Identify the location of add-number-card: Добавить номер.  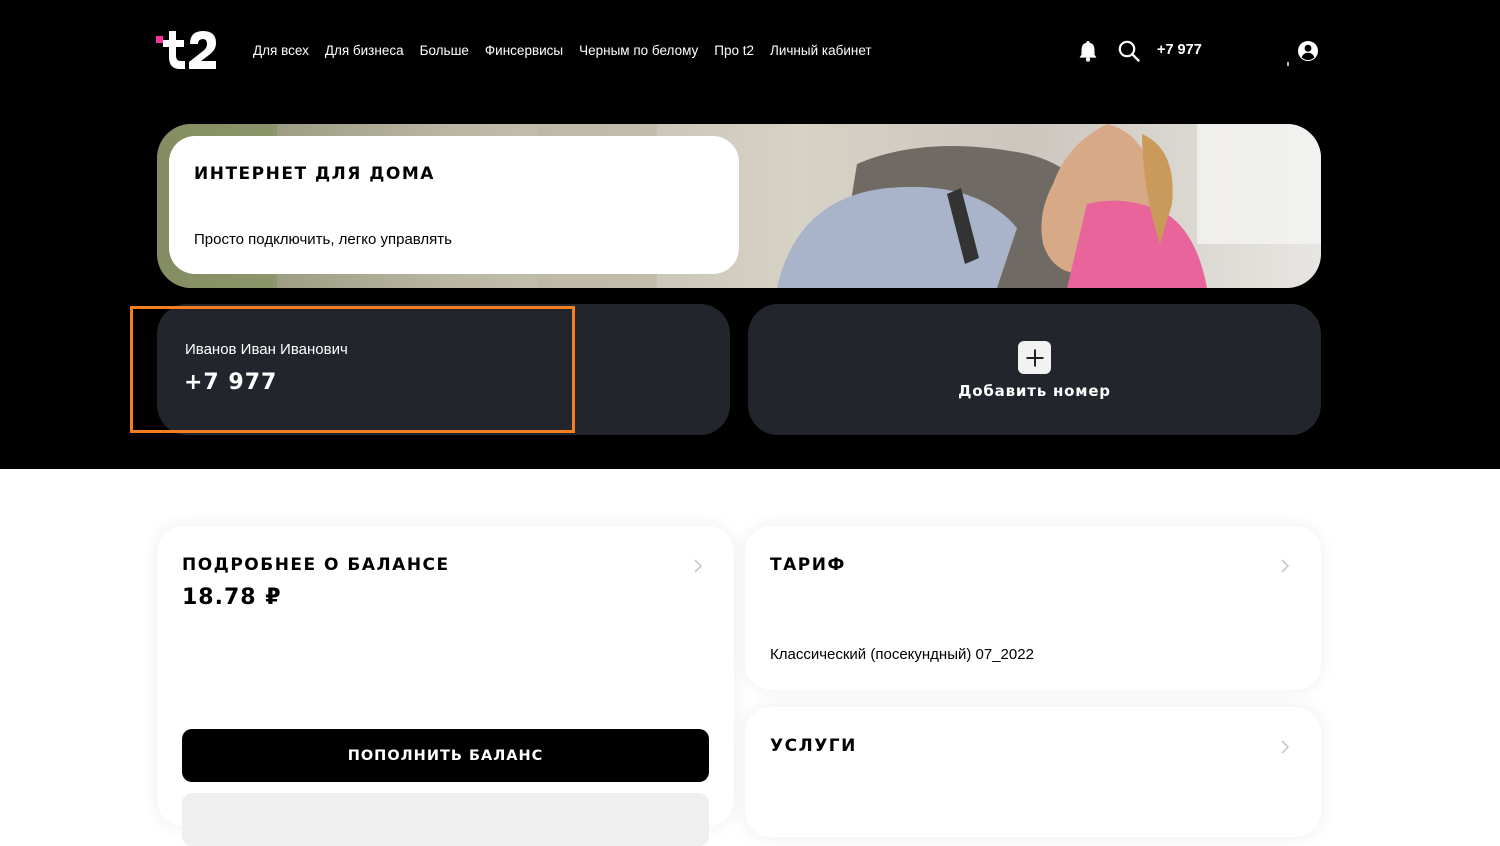
(1034, 369).